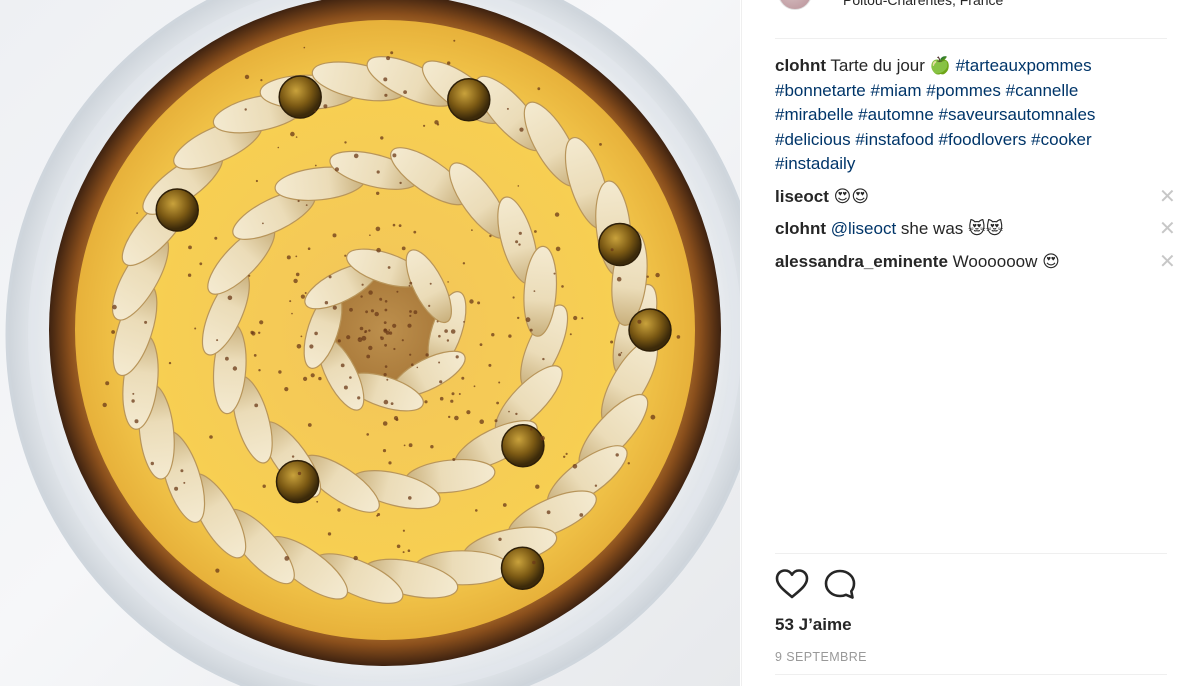 This screenshot has height=686, width=1200. What do you see at coordinates (813, 139) in the screenshot?
I see `hashtag-link: #delicious` at bounding box center [813, 139].